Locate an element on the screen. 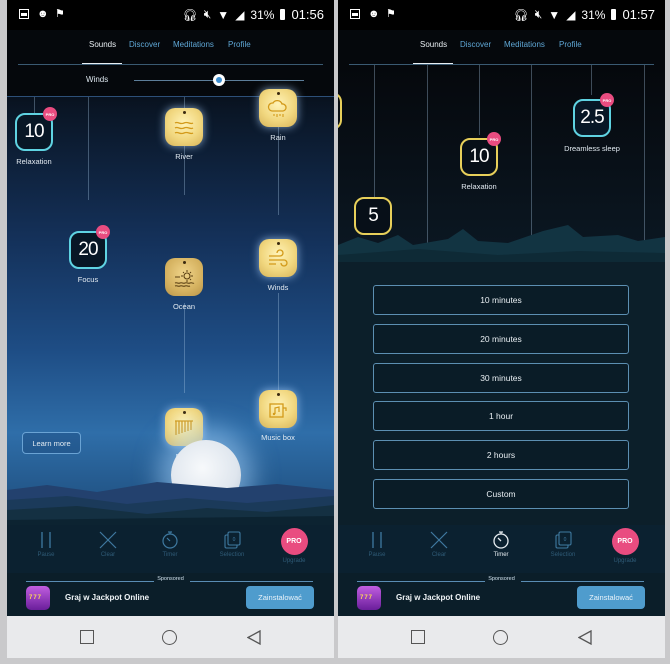  volume-slider-thumb is located at coordinates (219, 80).